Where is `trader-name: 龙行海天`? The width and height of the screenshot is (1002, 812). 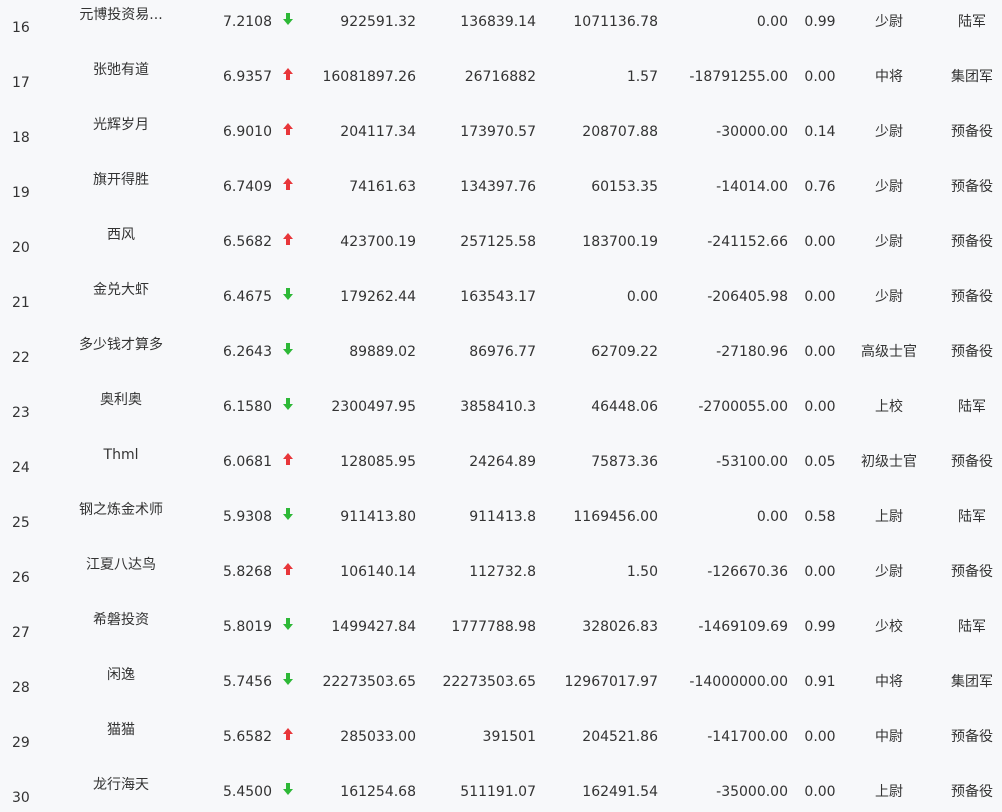 trader-name: 龙行海天 is located at coordinates (121, 788).